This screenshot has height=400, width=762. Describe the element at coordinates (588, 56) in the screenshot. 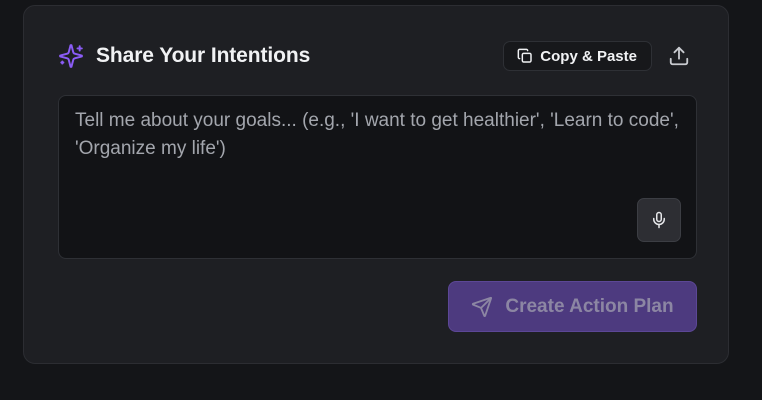

I see `copy-paste-label: Copy & Paste` at that location.